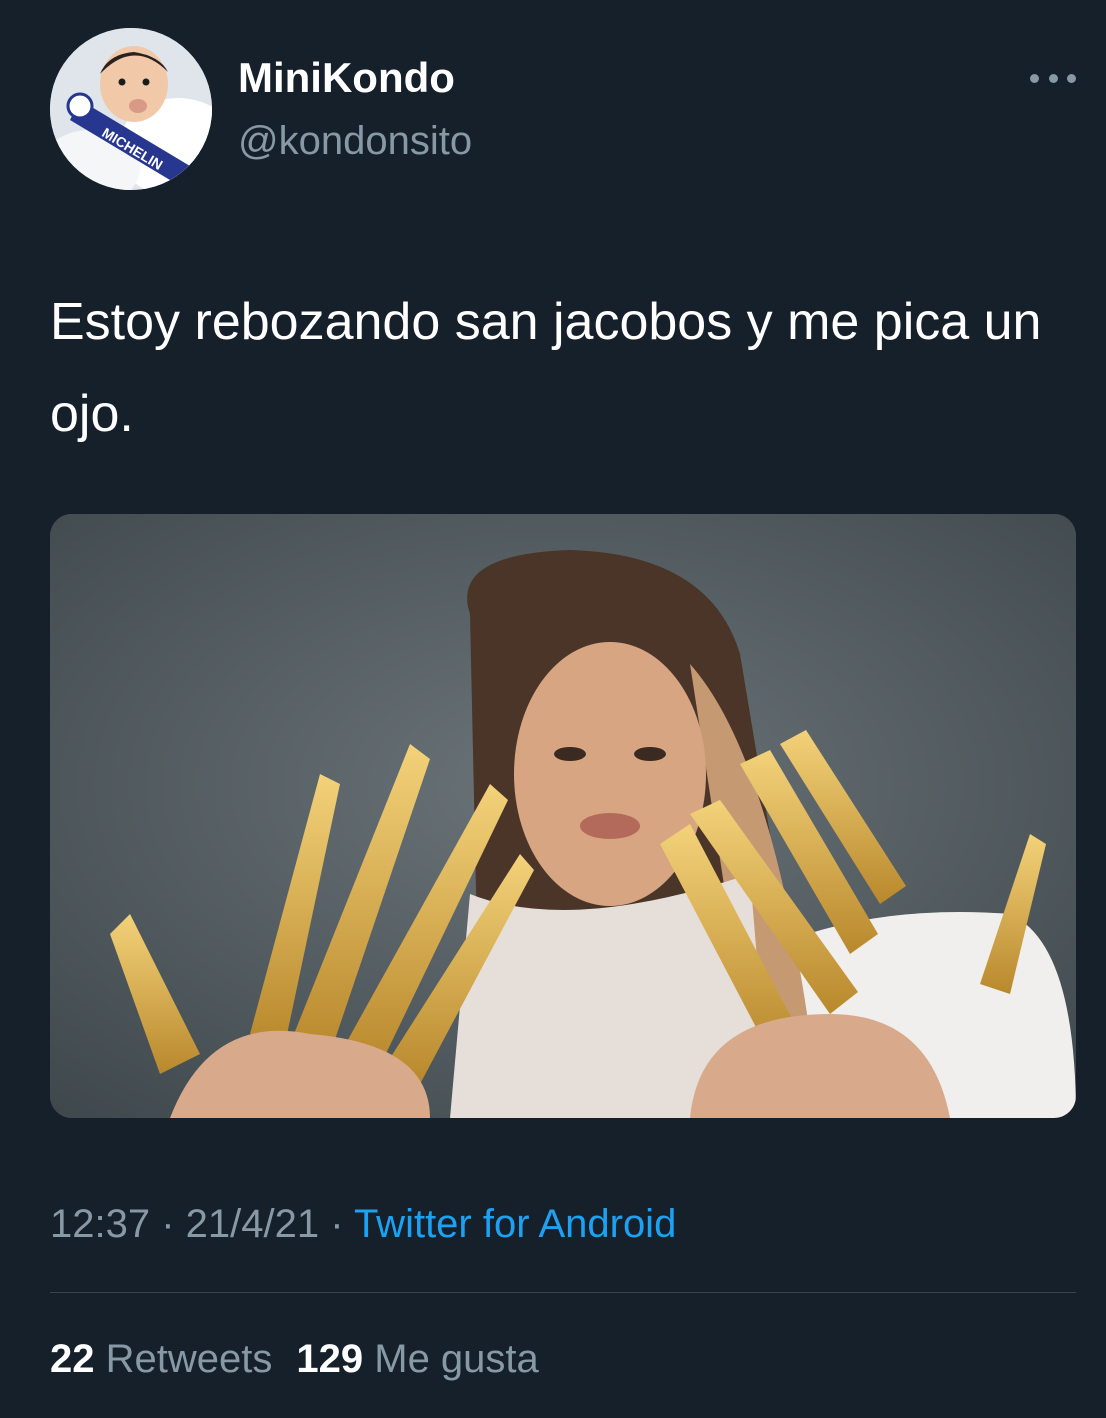 Image resolution: width=1106 pixels, height=1418 pixels. Describe the element at coordinates (294, 1359) in the screenshot. I see `tweet-stats: 22 Retweets 129 Me gusta` at that location.